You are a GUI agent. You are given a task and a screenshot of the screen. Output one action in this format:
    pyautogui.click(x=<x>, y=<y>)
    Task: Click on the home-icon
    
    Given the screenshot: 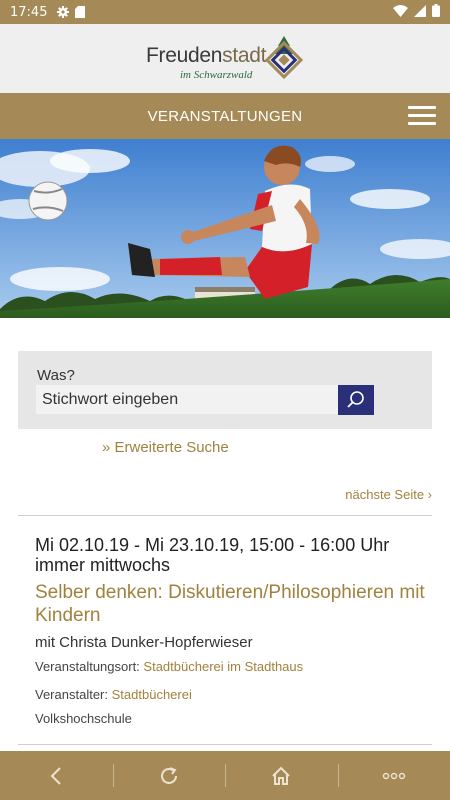 What is the action you would take?
    pyautogui.click(x=281, y=775)
    